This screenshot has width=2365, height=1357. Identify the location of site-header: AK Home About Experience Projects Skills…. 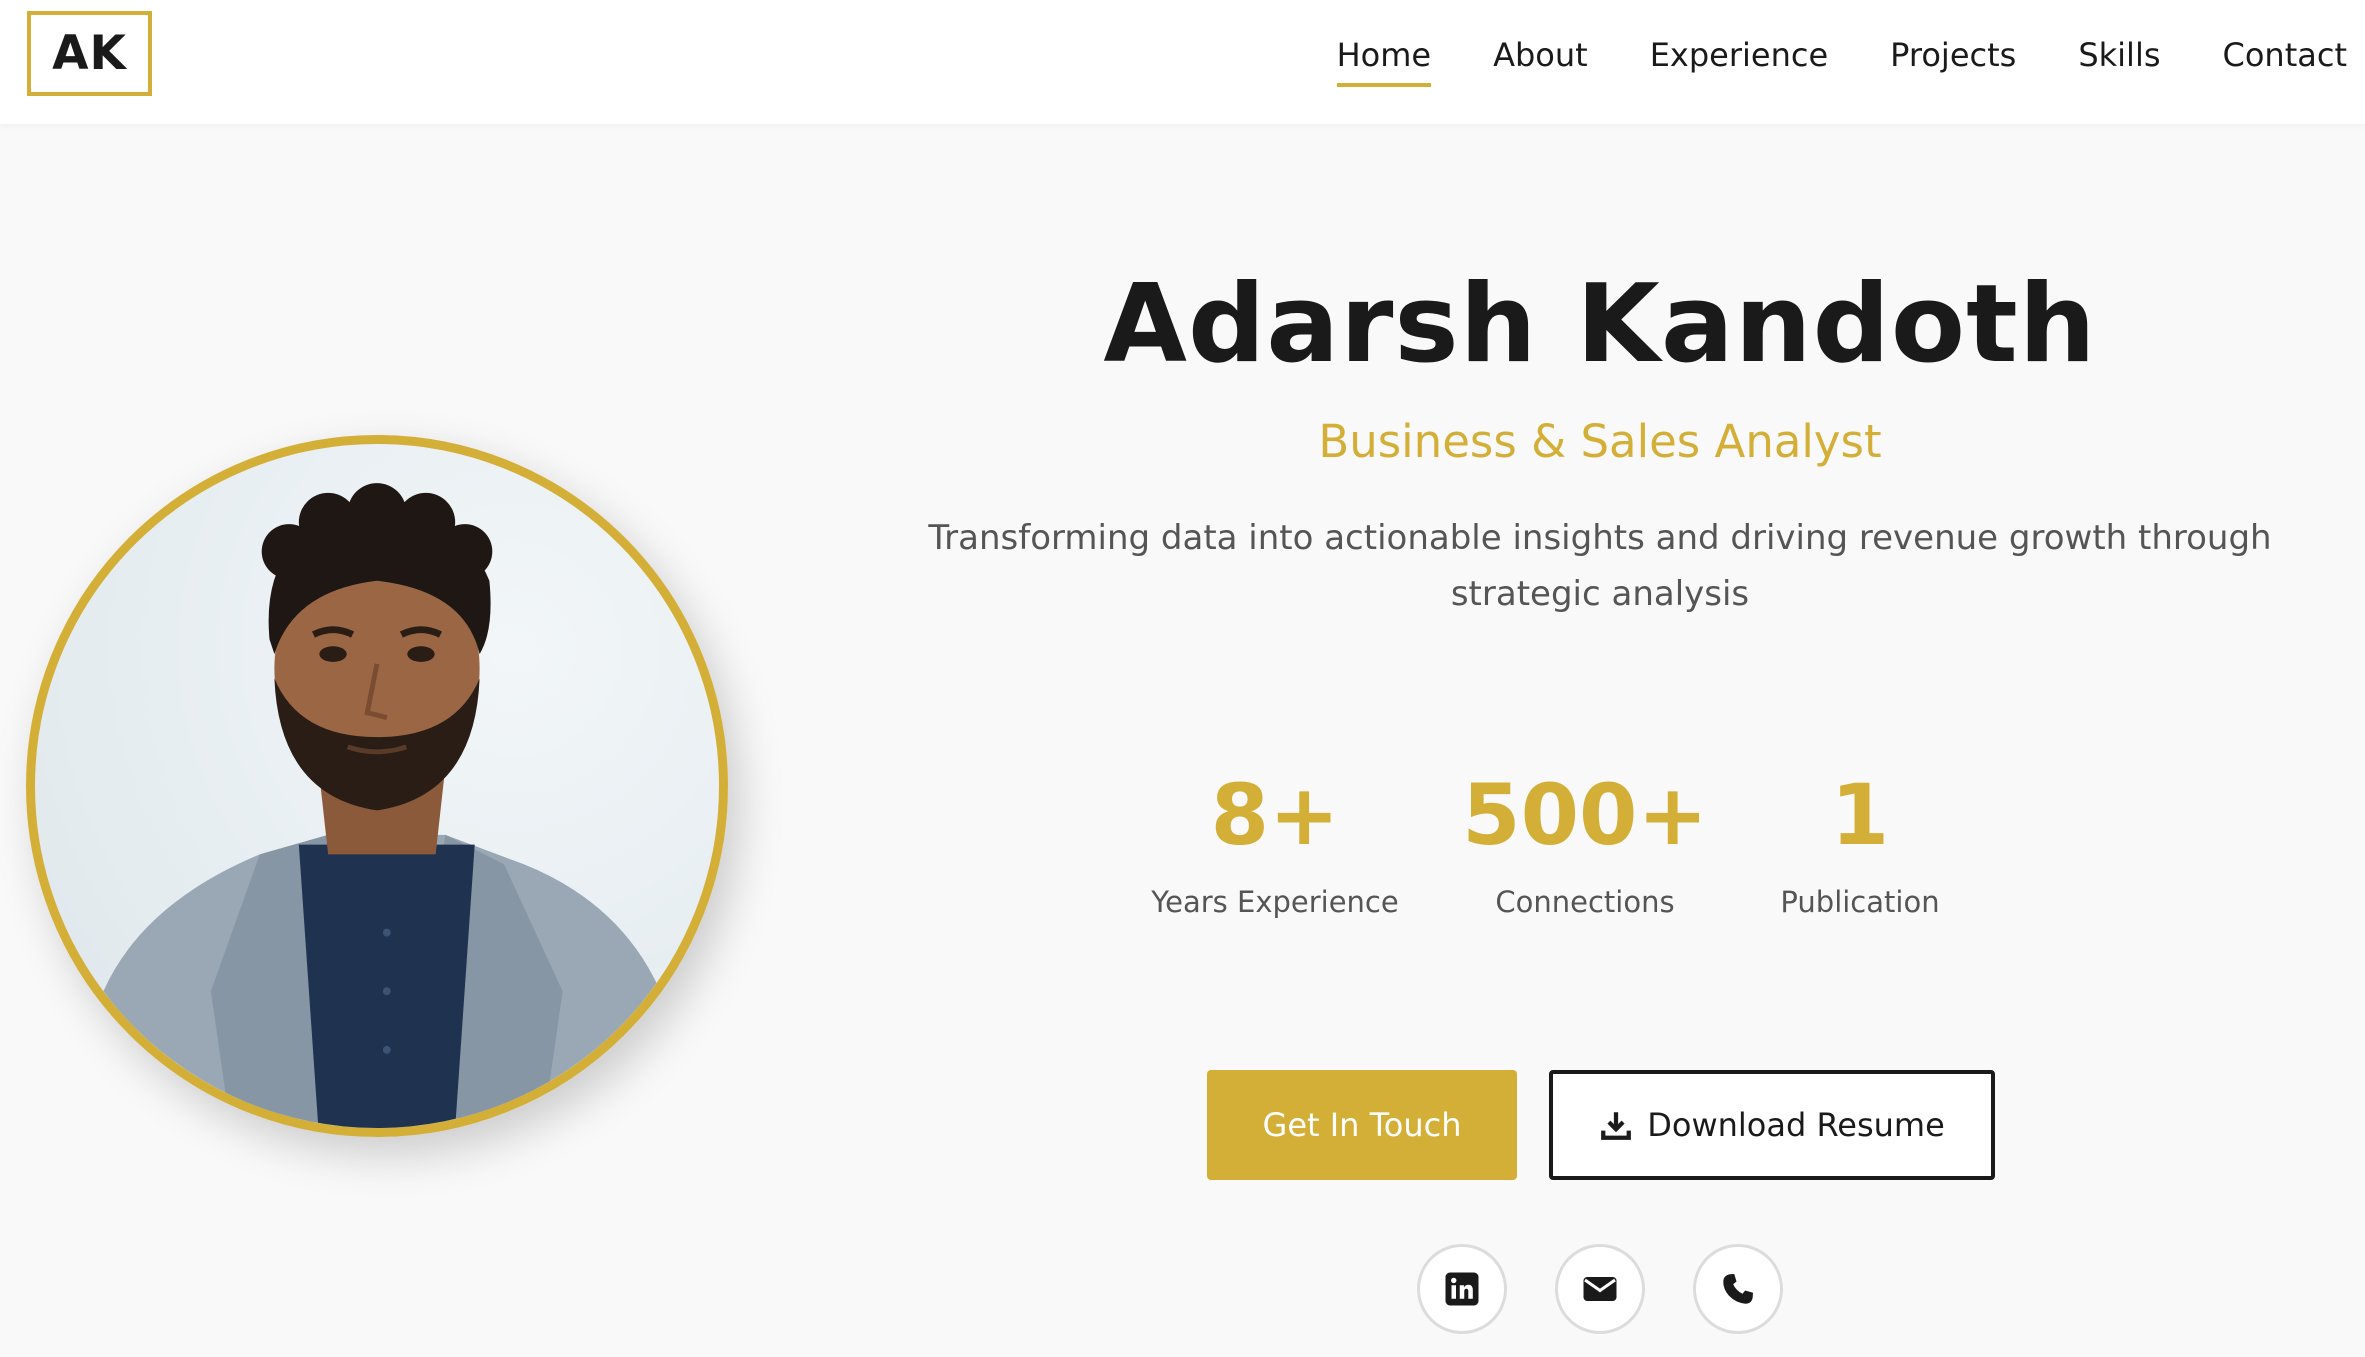
(1182, 62).